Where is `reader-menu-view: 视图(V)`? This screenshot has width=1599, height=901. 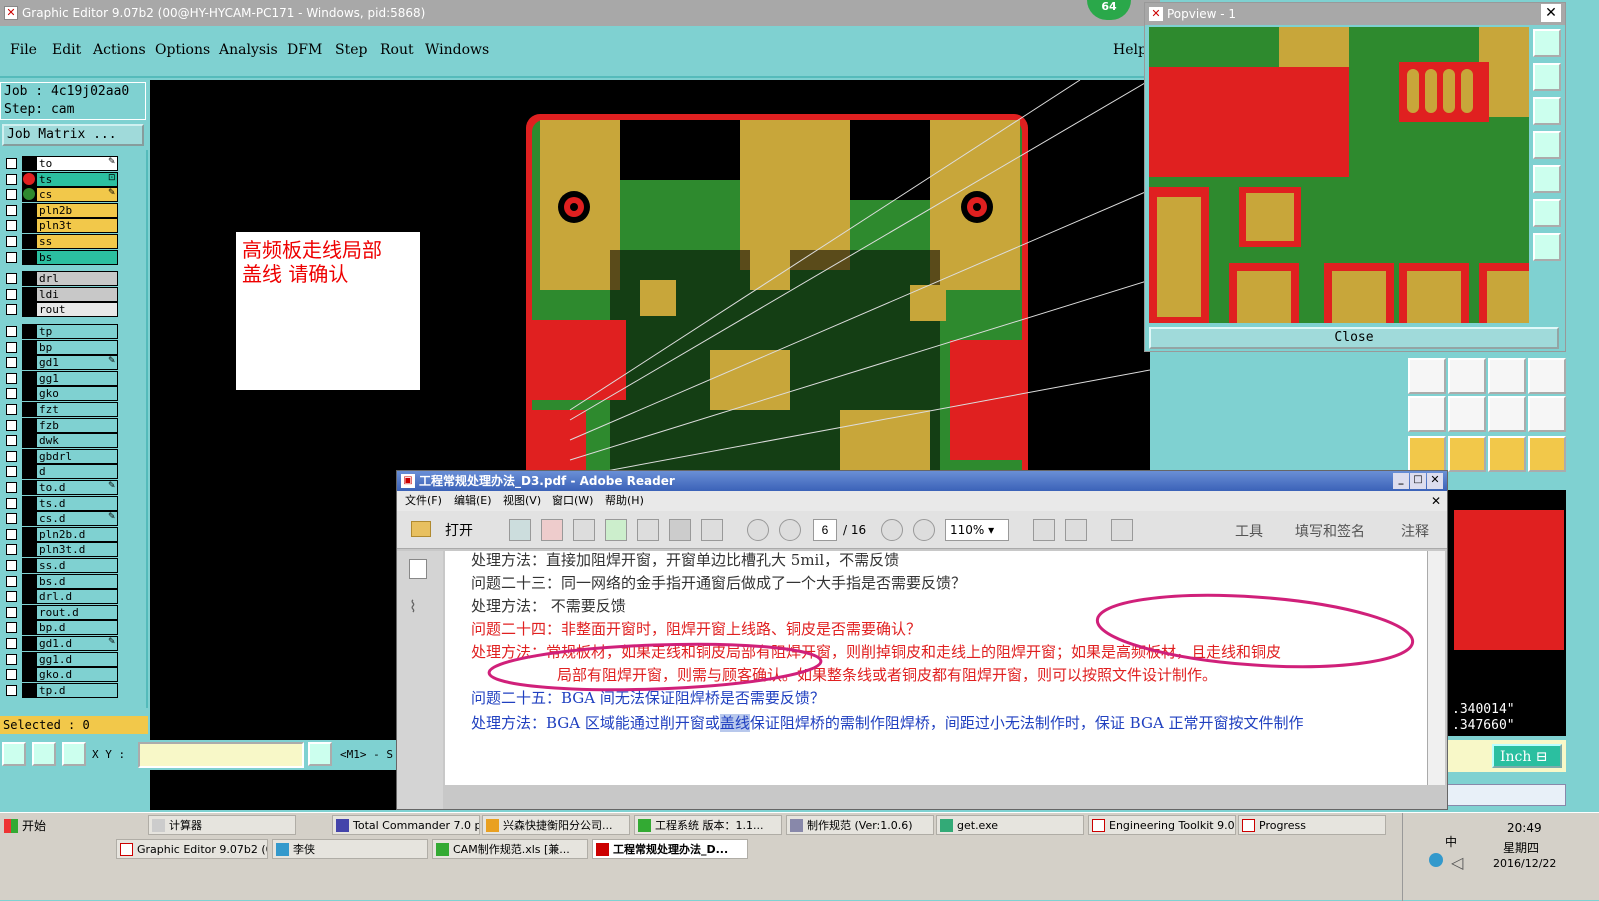 reader-menu-view: 视图(V) is located at coordinates (522, 501).